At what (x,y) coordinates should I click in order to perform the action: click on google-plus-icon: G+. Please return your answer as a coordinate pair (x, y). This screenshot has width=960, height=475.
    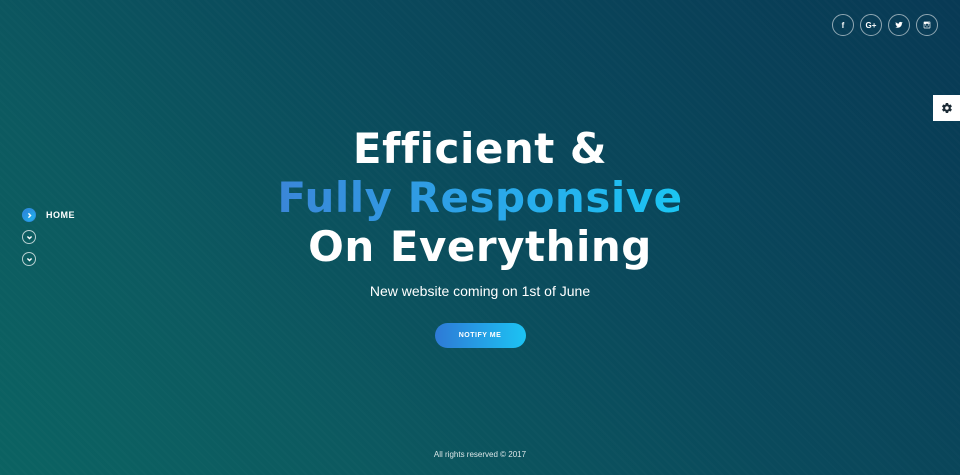
    Looking at the image, I should click on (871, 25).